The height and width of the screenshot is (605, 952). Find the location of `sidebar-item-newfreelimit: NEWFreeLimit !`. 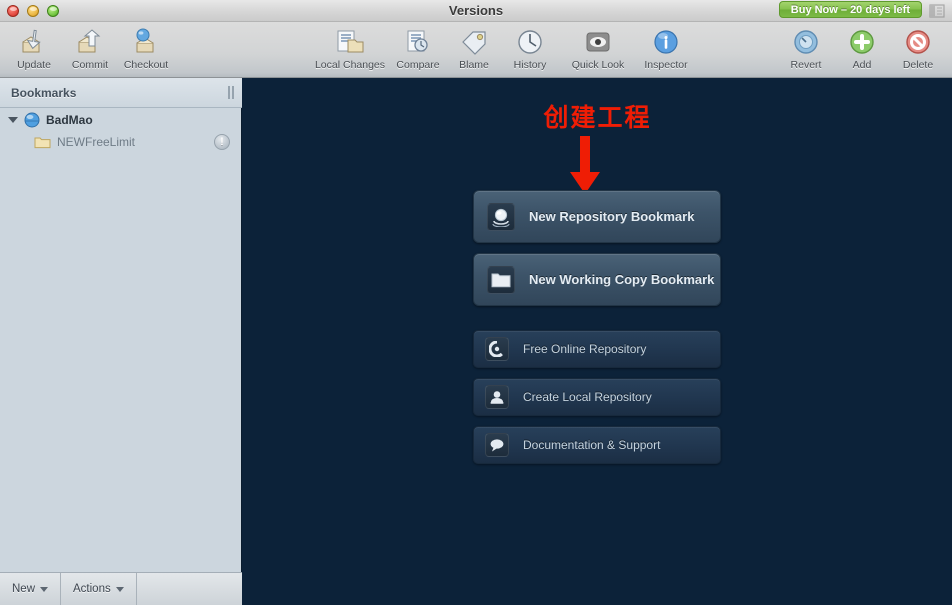

sidebar-item-newfreelimit: NEWFreeLimit ! is located at coordinates (121, 142).